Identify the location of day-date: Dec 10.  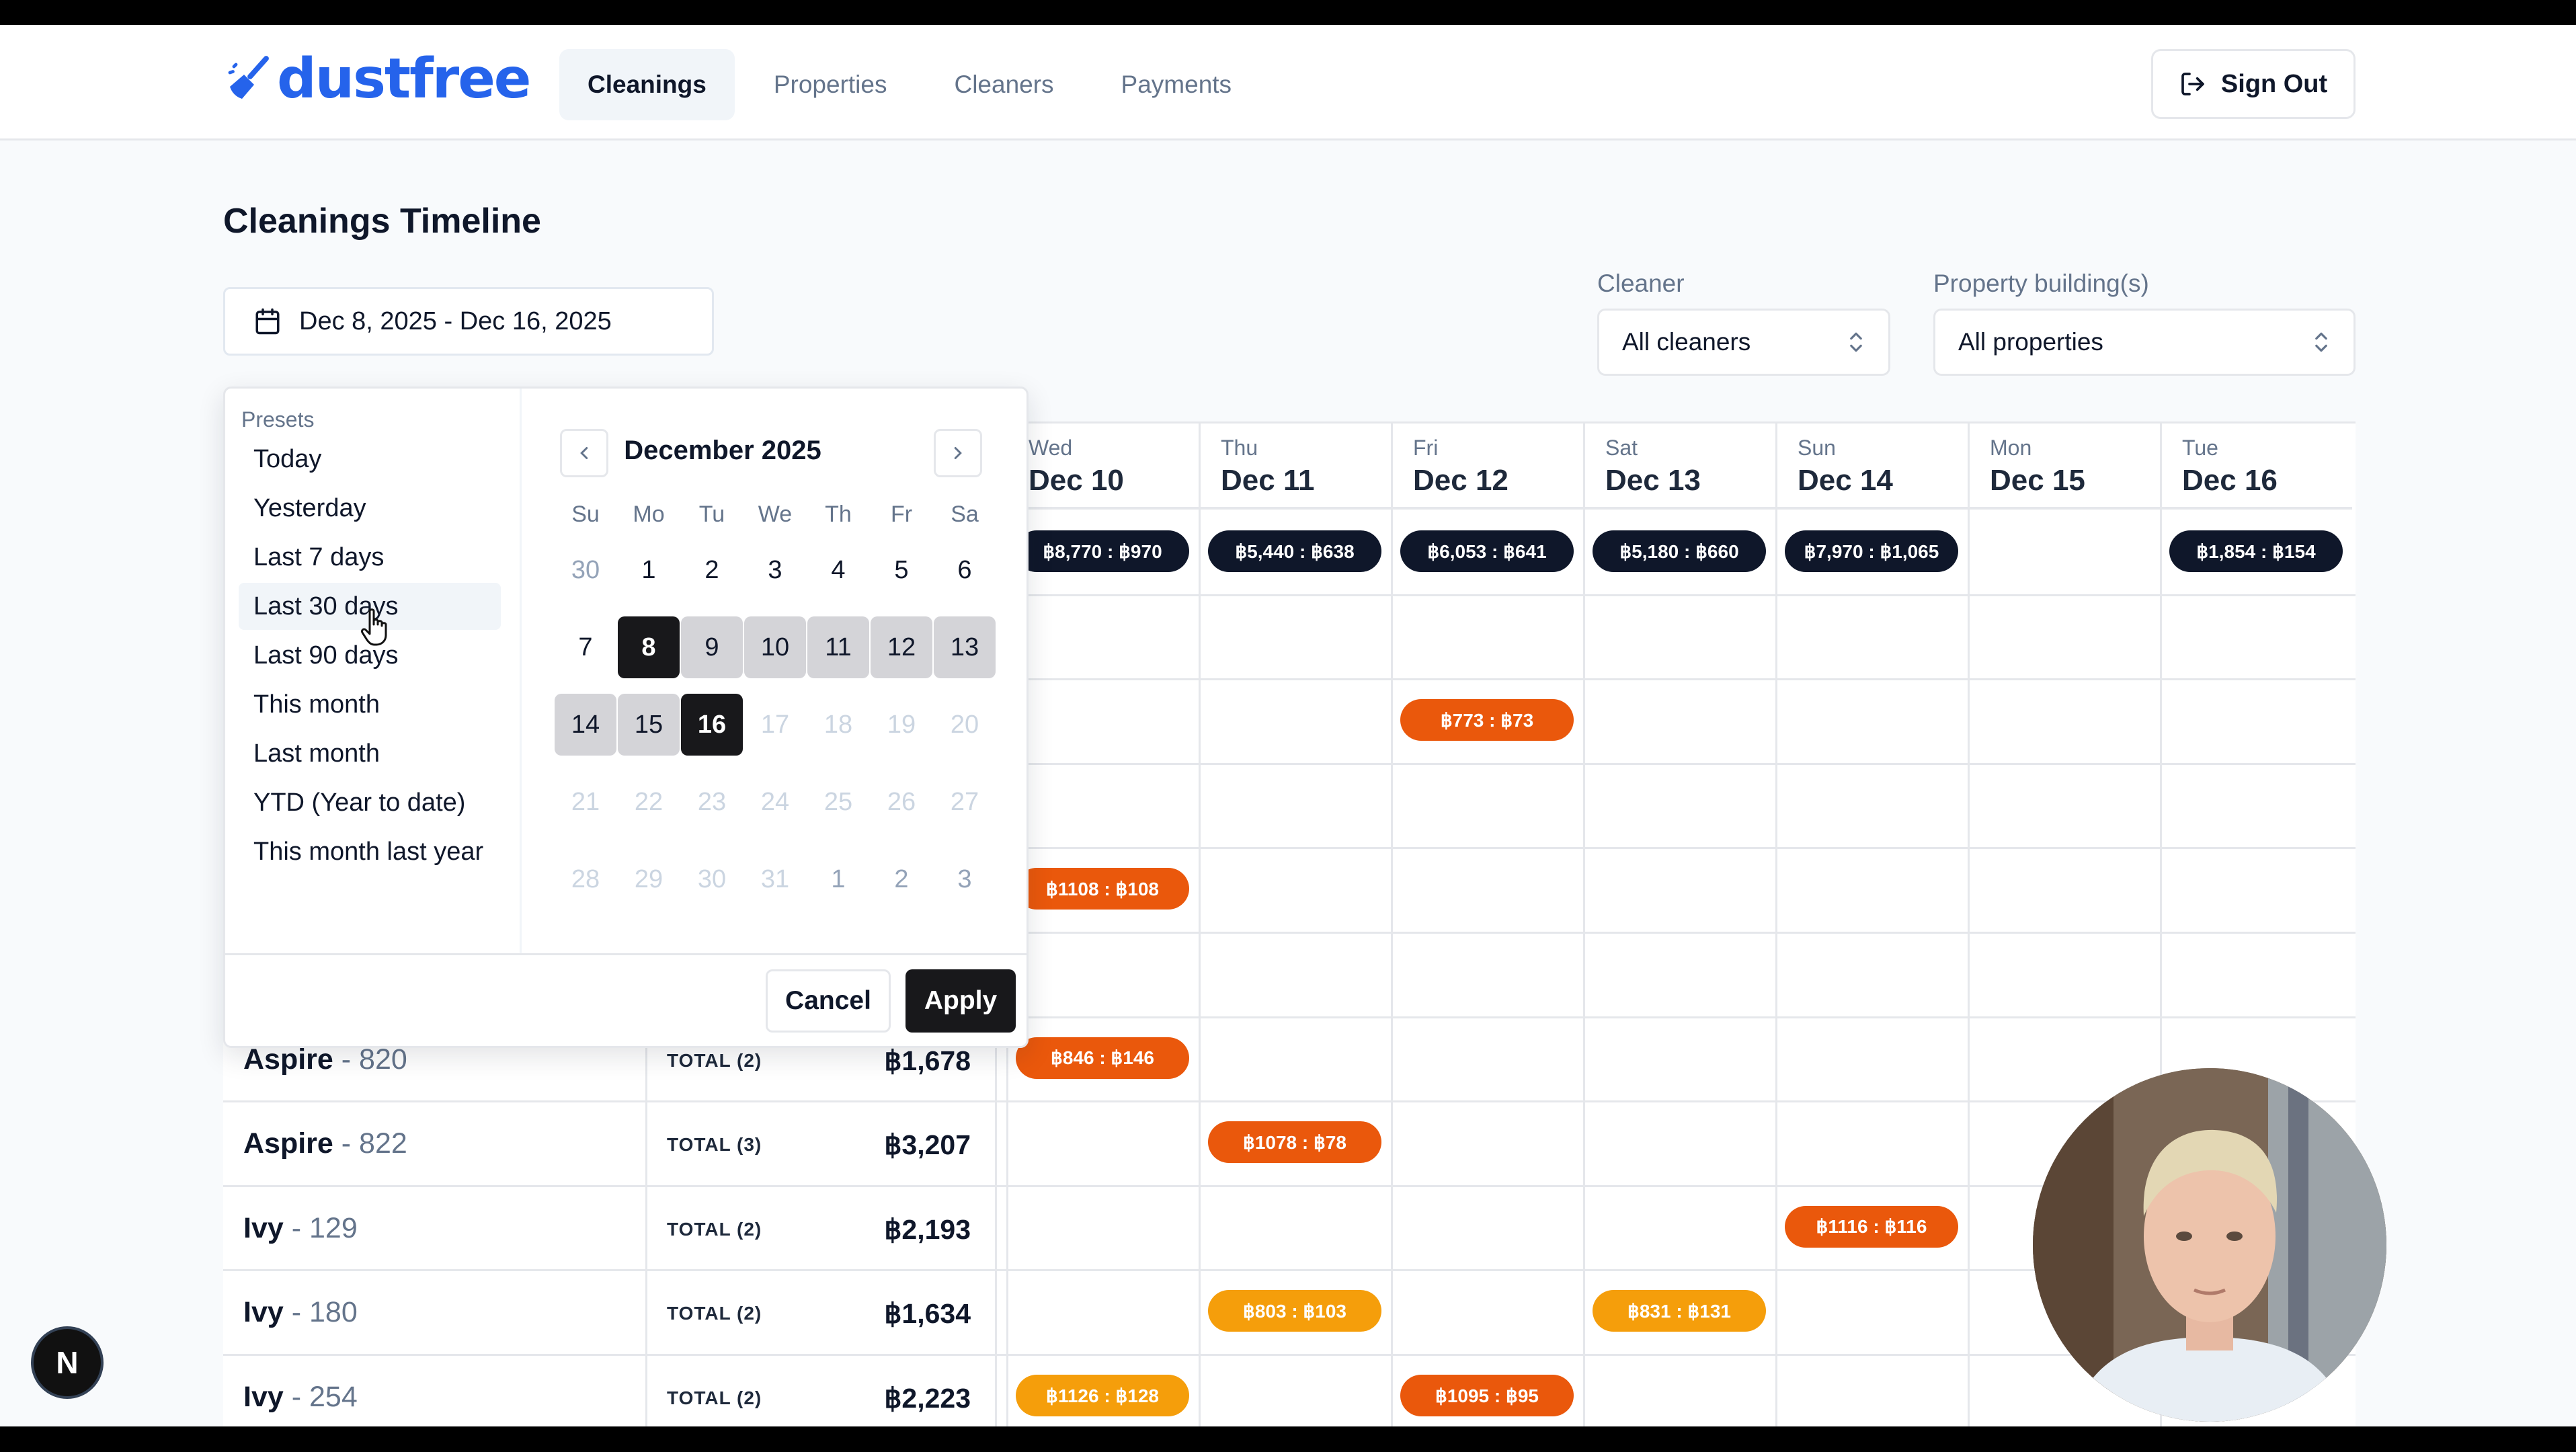
(1076, 480).